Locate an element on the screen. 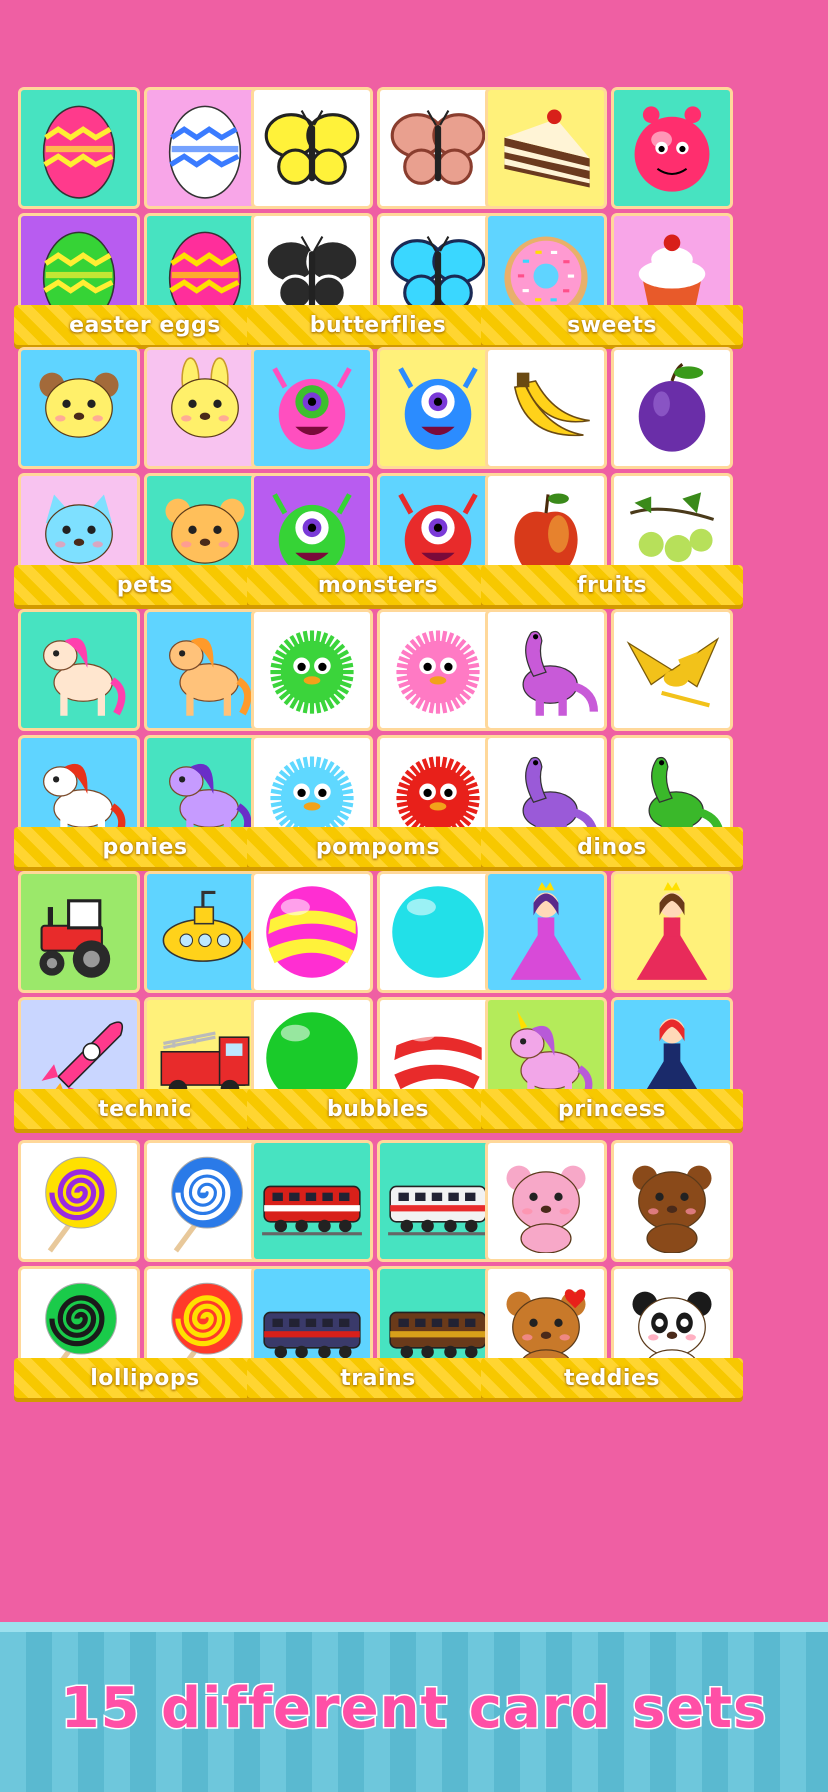 The height and width of the screenshot is (1792, 828). princess-icon is located at coordinates (672, 931).